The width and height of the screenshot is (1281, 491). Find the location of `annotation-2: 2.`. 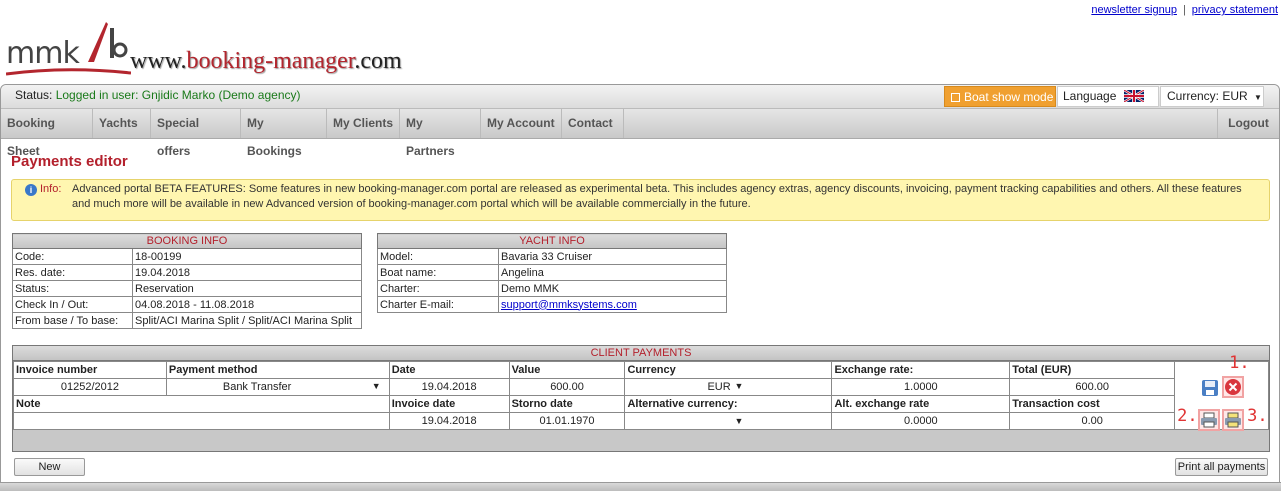

annotation-2: 2. is located at coordinates (1187, 416).